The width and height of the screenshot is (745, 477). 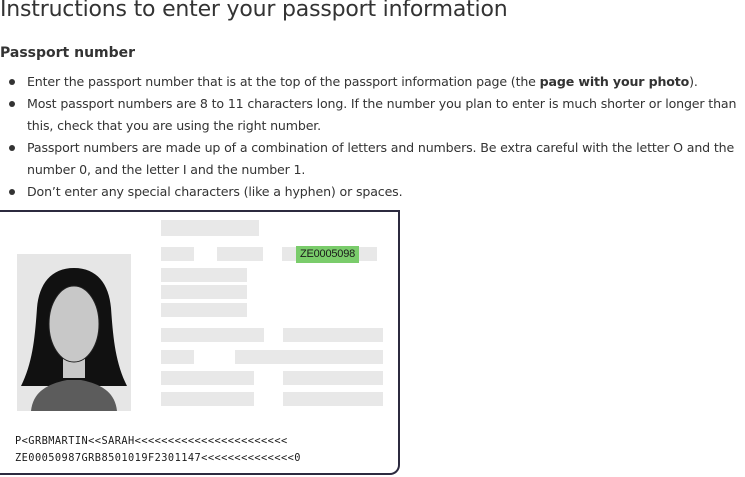 I want to click on person-silhouette-icon, so click(x=74, y=339).